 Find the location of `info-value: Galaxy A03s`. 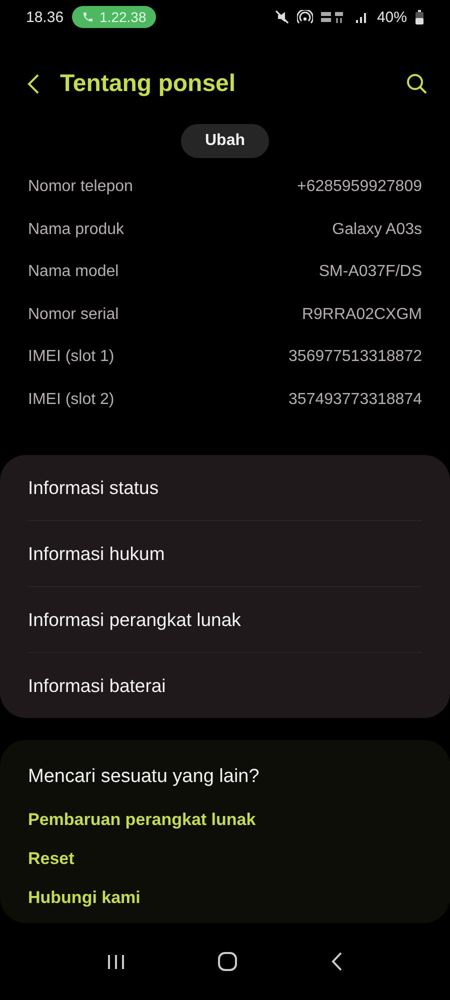

info-value: Galaxy A03s is located at coordinates (377, 229).